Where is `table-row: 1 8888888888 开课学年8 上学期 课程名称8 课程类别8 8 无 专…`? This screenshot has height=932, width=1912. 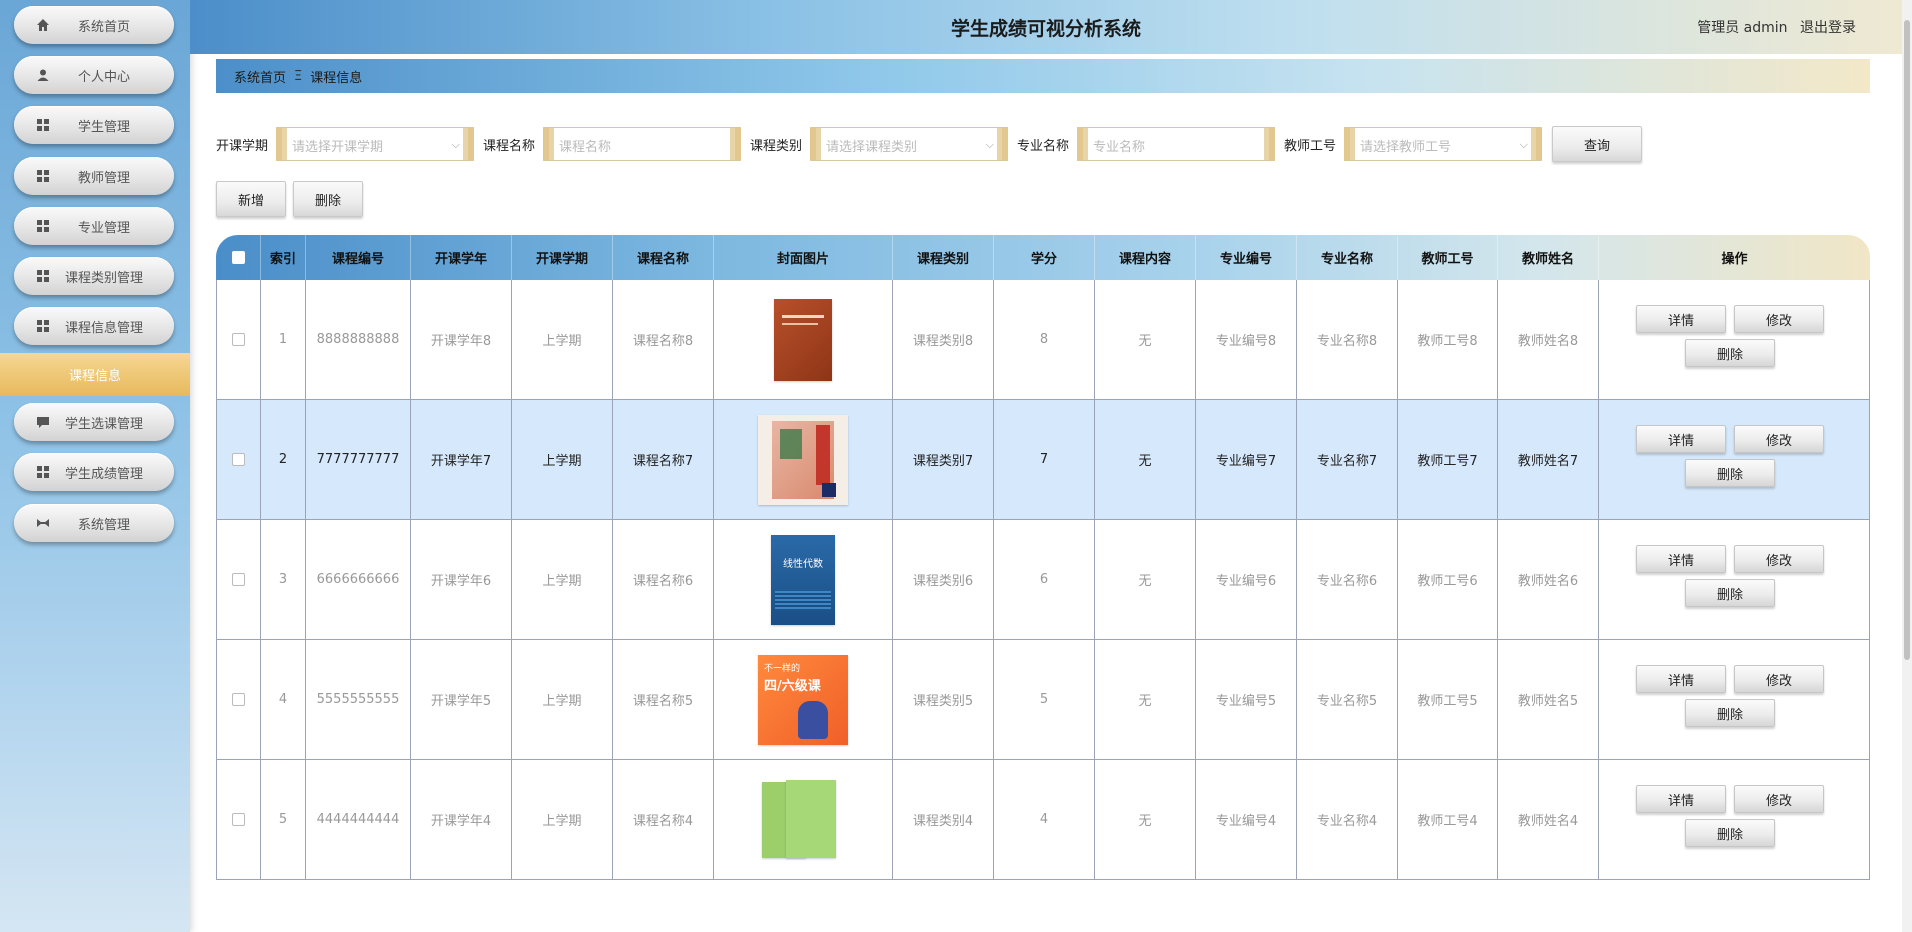 table-row: 1 8888888888 开课学年8 上学期 课程名称8 课程类别8 8 无 专… is located at coordinates (1043, 340).